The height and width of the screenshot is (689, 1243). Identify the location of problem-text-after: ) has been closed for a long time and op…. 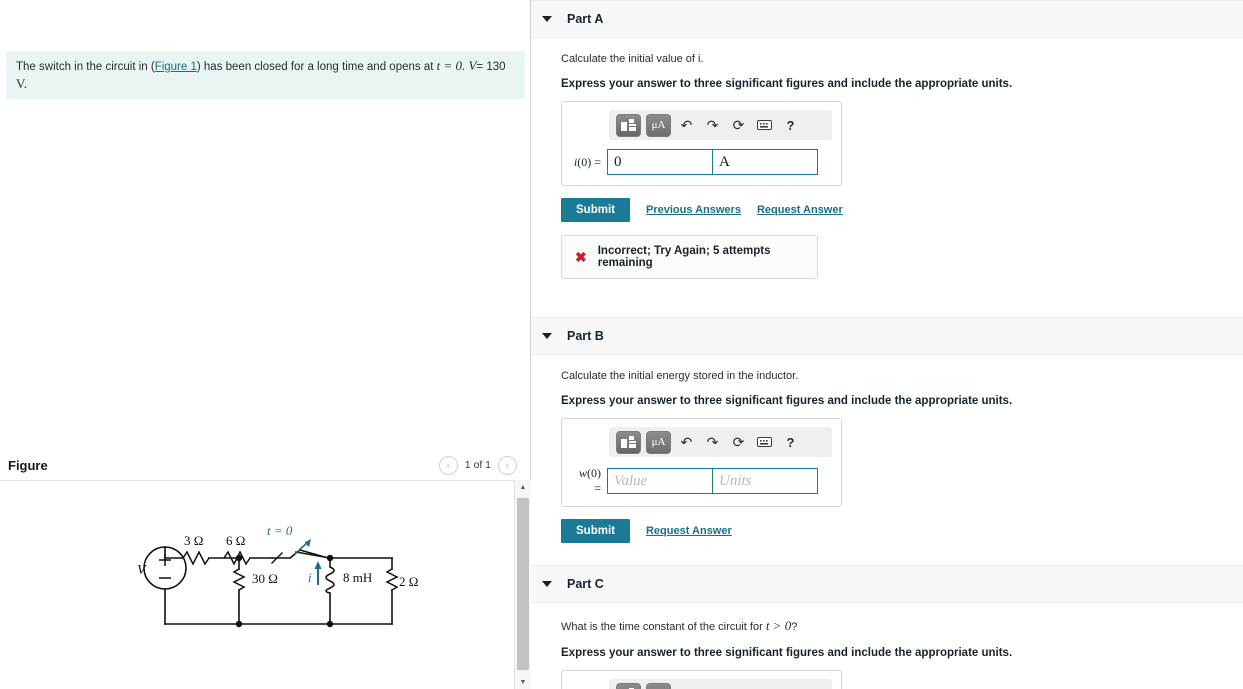
(316, 67).